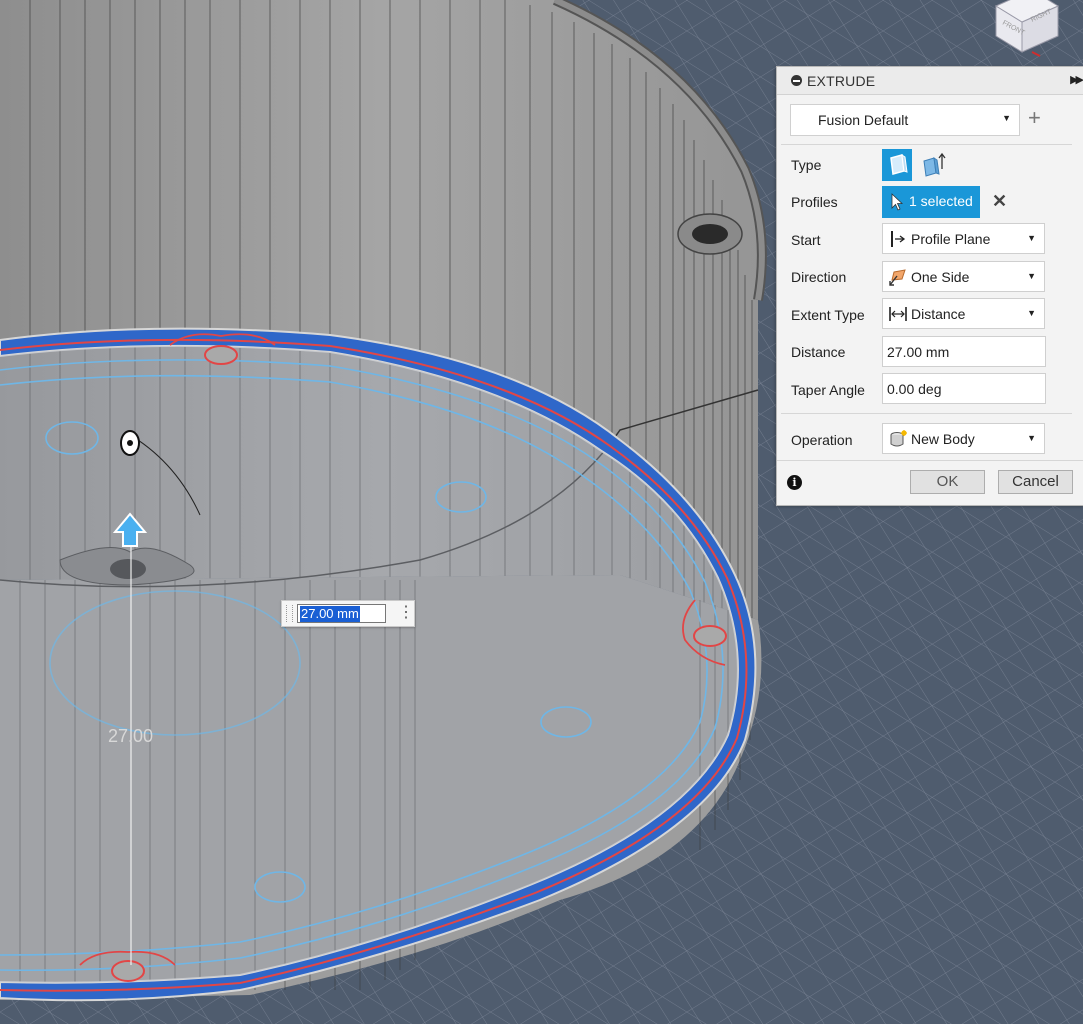 This screenshot has height=1024, width=1083. Describe the element at coordinates (828, 390) in the screenshot. I see `taper-angle-label: Taper Angle` at that location.